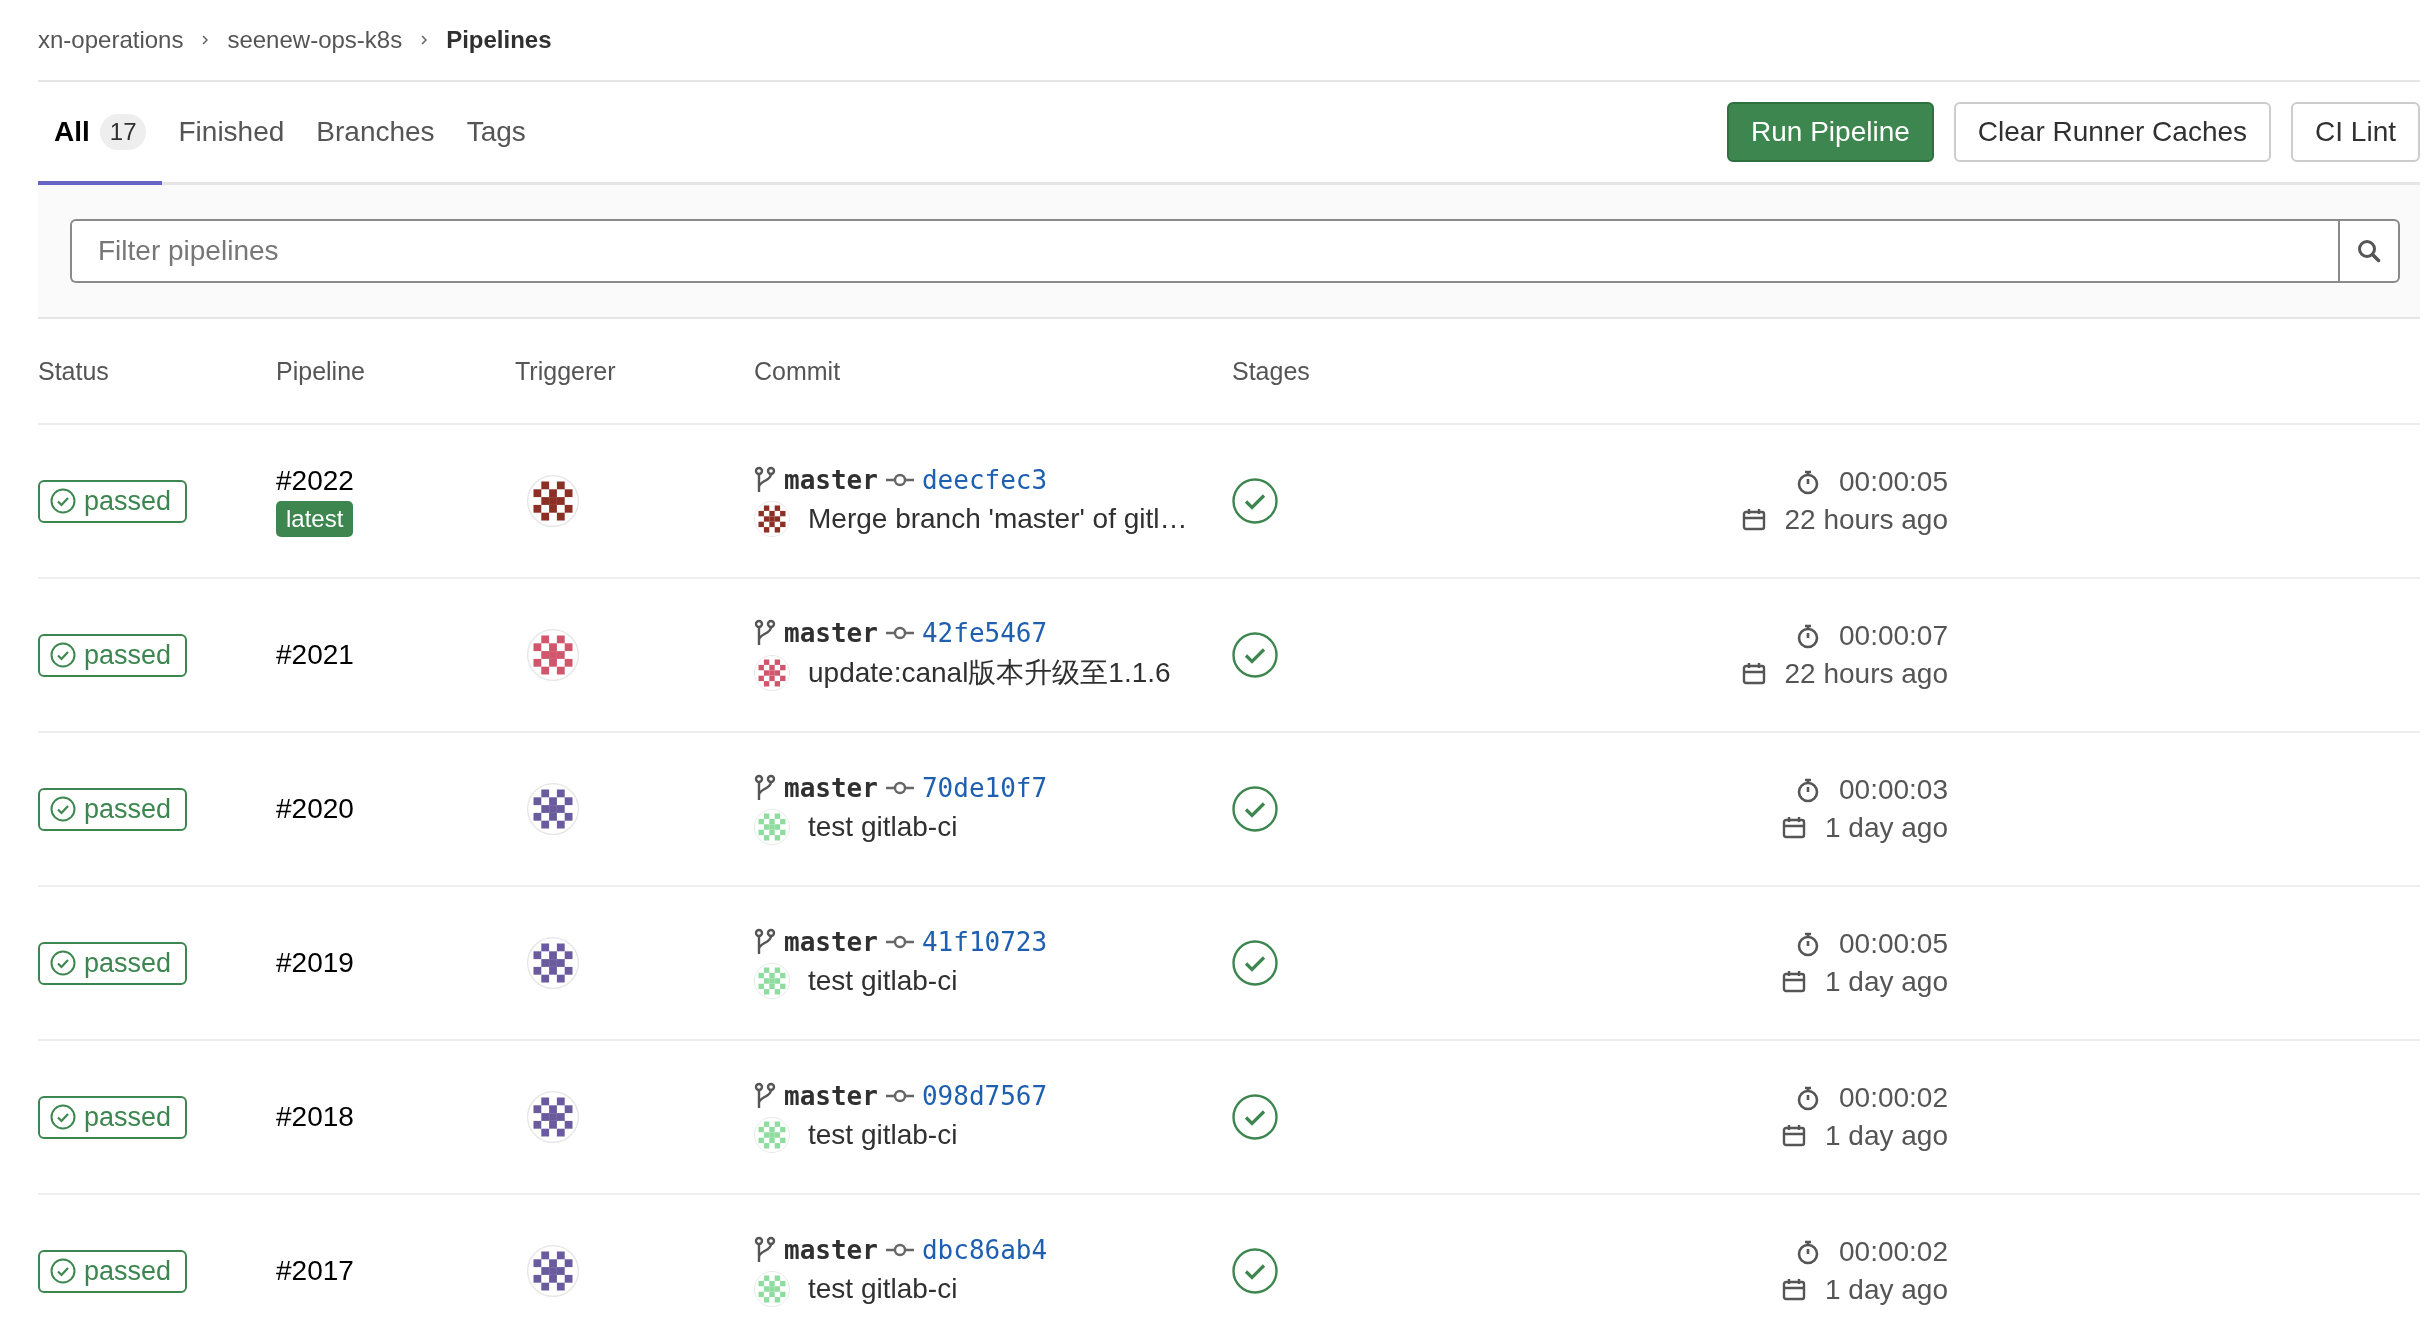 The image size is (2432, 1328). I want to click on column-header: Commit, so click(797, 371).